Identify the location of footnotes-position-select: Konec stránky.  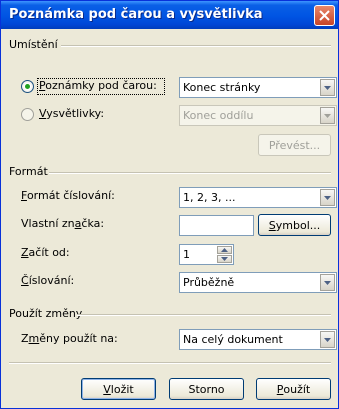
(258, 87).